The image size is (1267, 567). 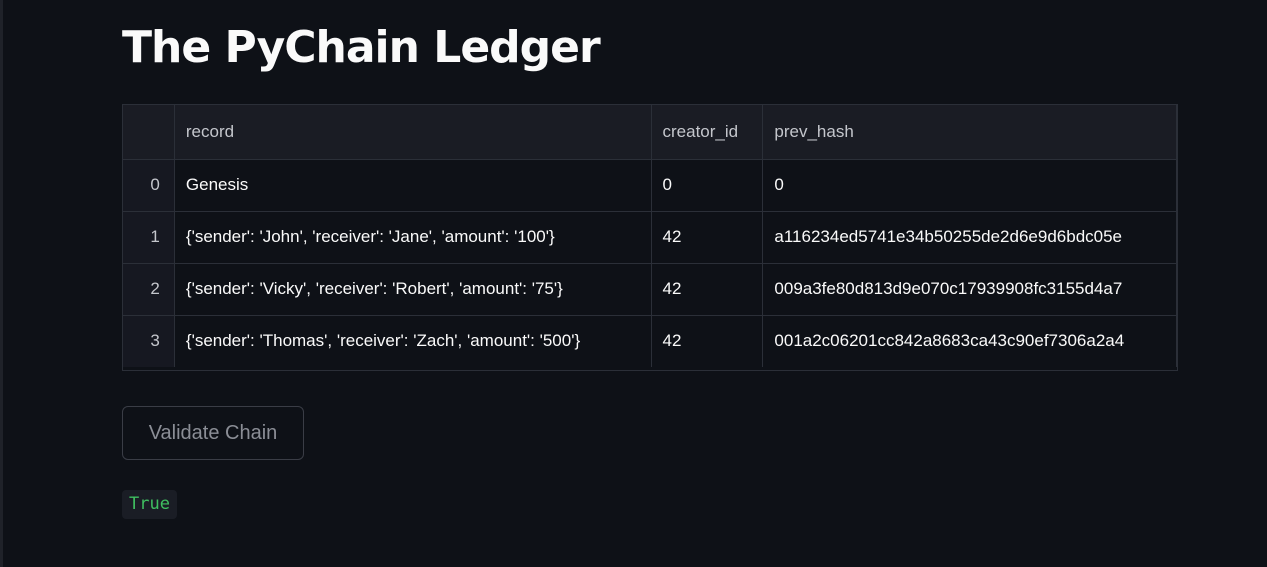 What do you see at coordinates (149, 289) in the screenshot?
I see `row-index: 2` at bounding box center [149, 289].